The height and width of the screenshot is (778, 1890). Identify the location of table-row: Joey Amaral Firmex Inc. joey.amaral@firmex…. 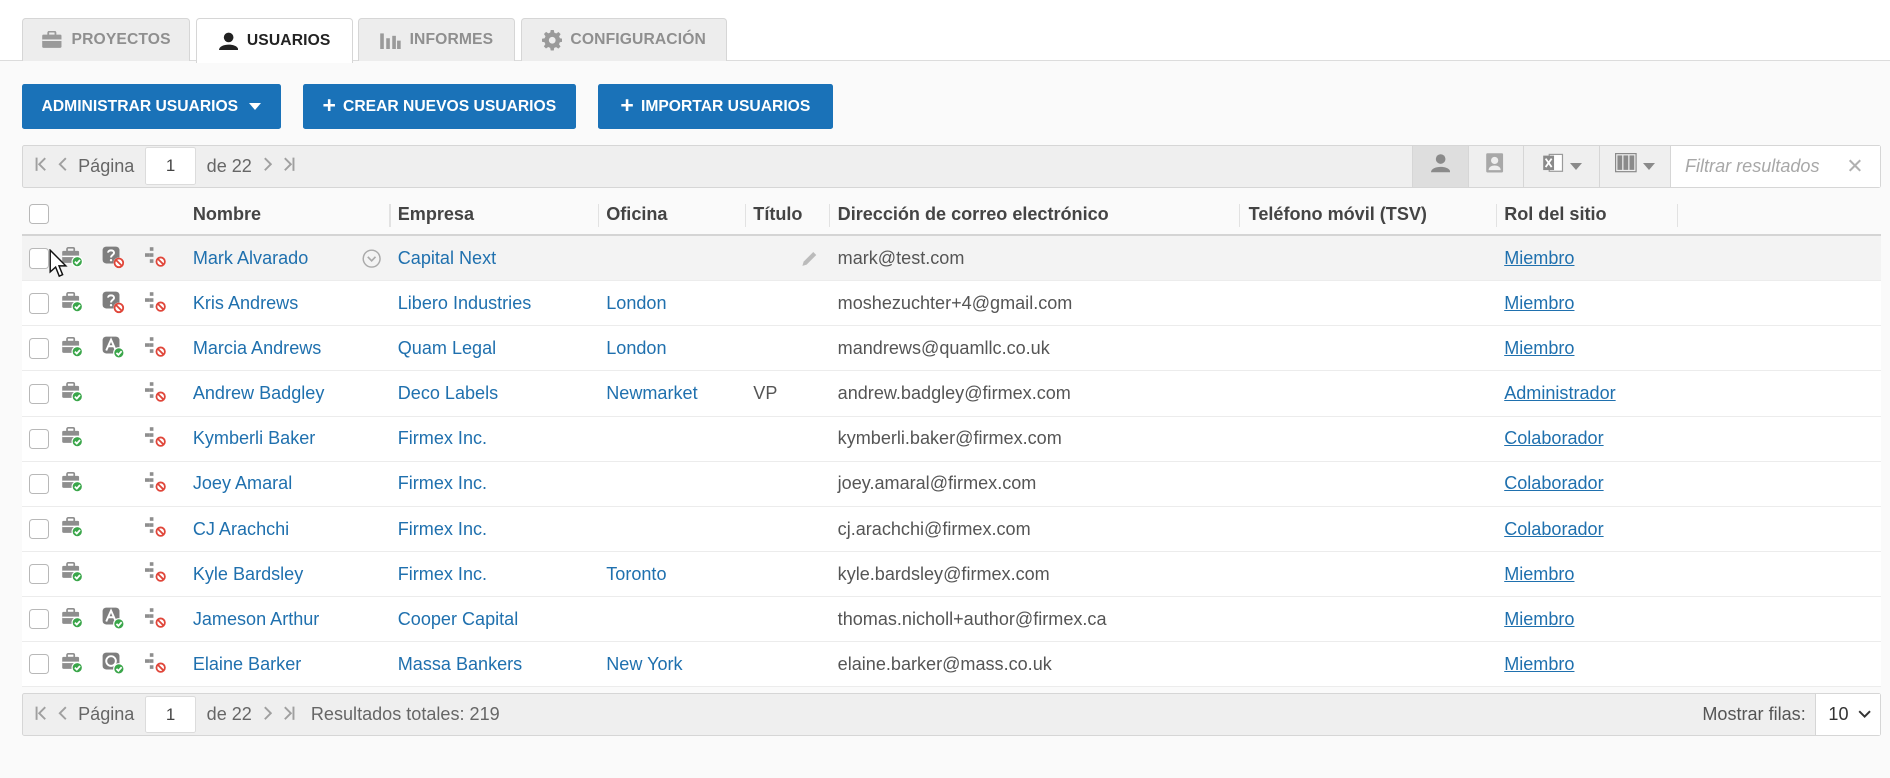
(951, 484).